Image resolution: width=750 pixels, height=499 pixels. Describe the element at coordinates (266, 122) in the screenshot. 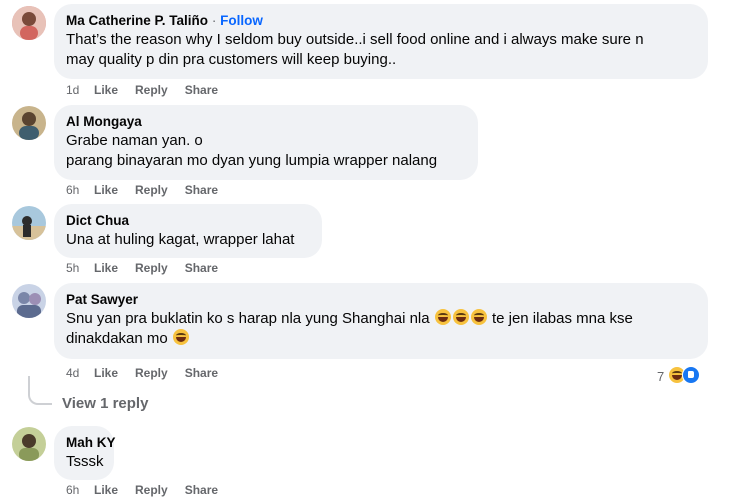

I see `commenter-name: Al Mongaya` at that location.